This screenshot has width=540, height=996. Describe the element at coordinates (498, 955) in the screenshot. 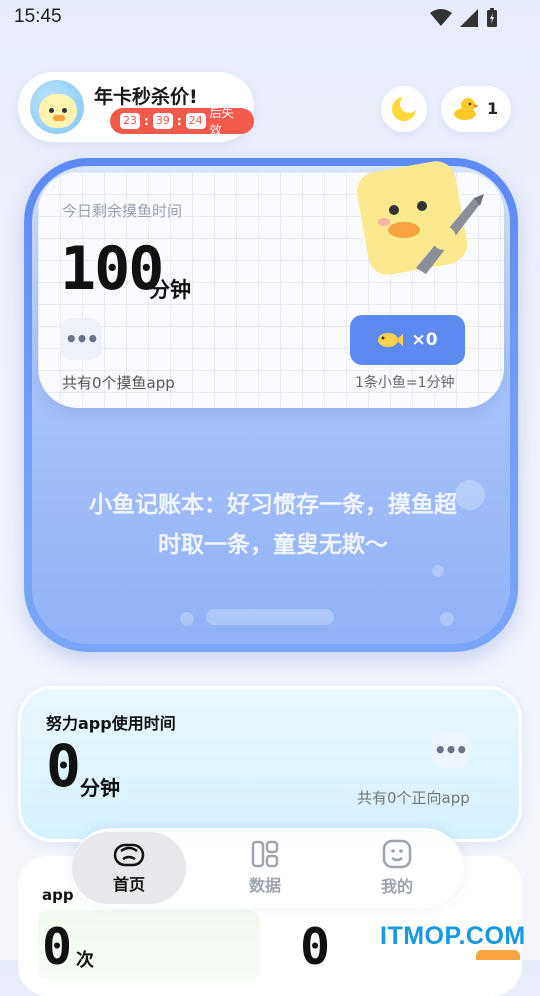

I see `watermark-decoration` at that location.